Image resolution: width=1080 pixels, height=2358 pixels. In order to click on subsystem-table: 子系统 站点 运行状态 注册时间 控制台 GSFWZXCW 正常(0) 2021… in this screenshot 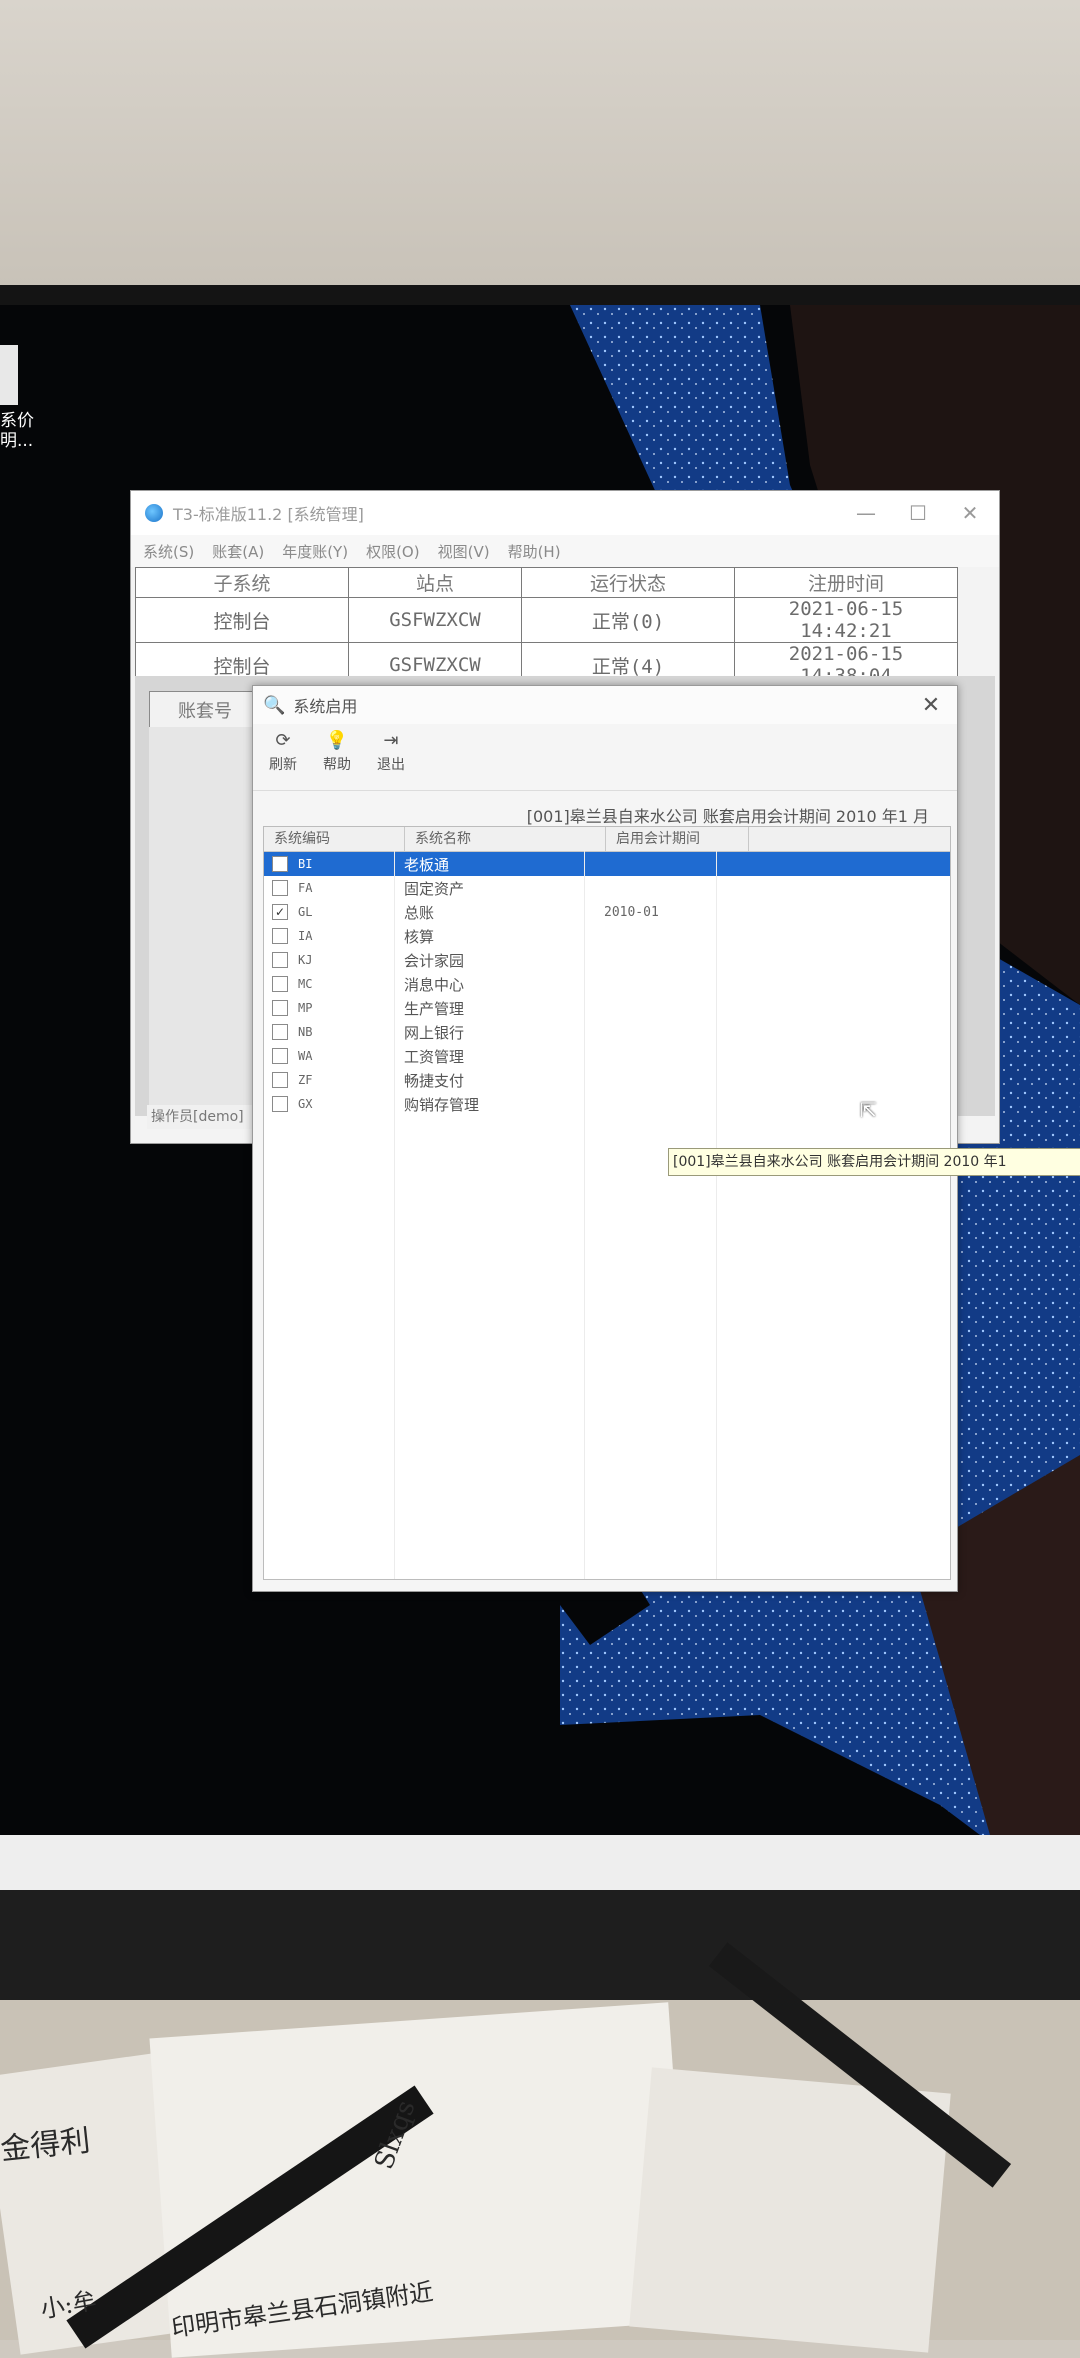, I will do `click(546, 627)`.